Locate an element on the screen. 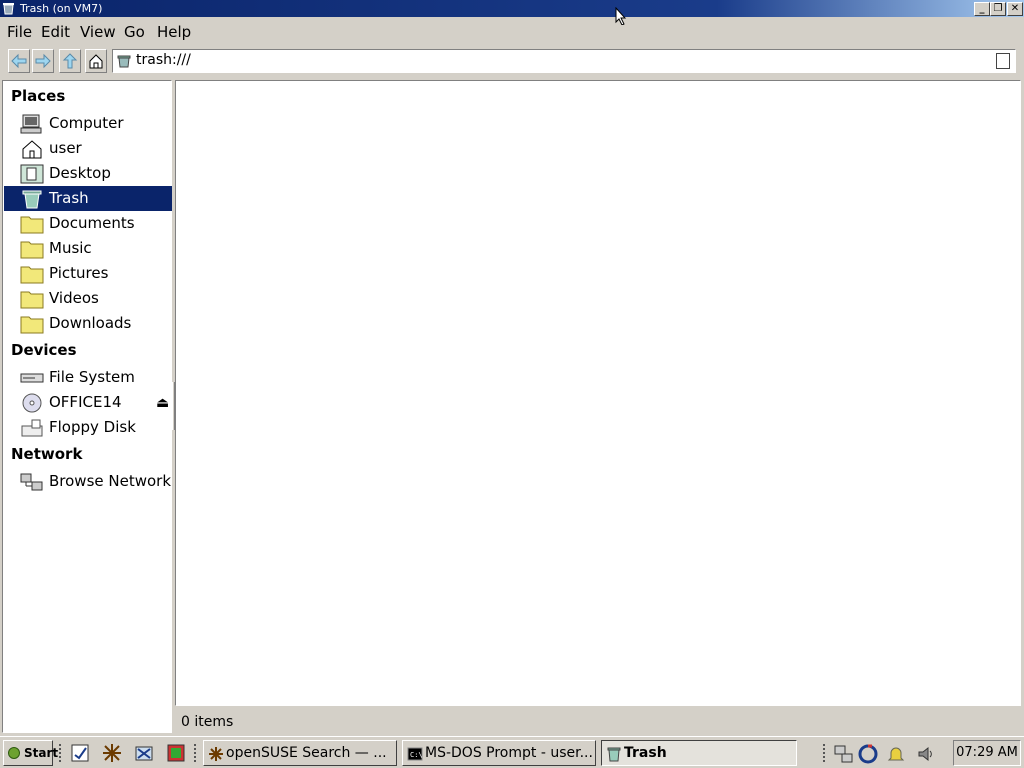 Image resolution: width=1024 pixels, height=768 pixels. task-trash: Trash is located at coordinates (699, 753).